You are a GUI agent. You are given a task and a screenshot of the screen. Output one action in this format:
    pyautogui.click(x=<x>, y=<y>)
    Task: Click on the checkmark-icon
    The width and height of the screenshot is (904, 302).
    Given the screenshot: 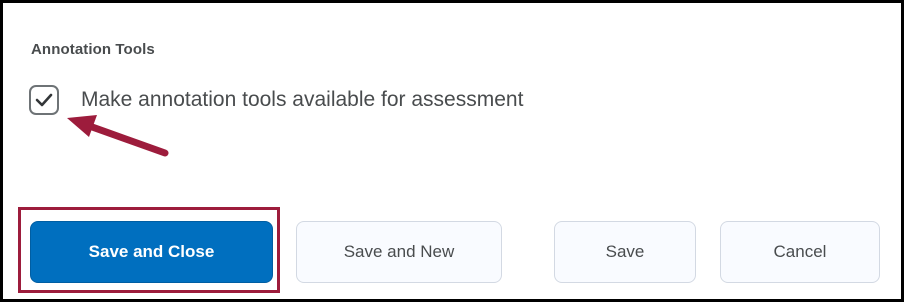 What is the action you would take?
    pyautogui.click(x=44, y=100)
    